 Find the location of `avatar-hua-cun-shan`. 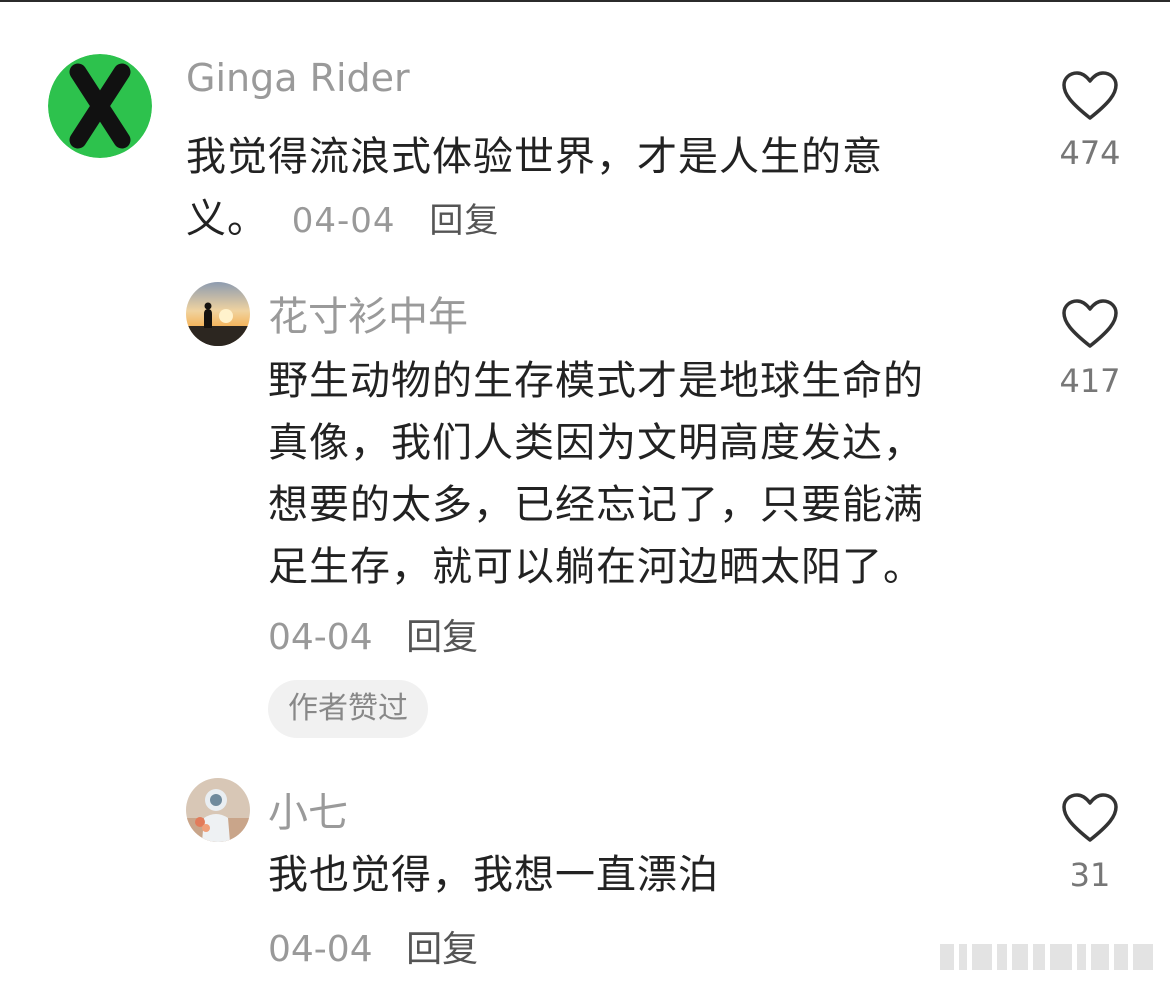

avatar-hua-cun-shan is located at coordinates (218, 314).